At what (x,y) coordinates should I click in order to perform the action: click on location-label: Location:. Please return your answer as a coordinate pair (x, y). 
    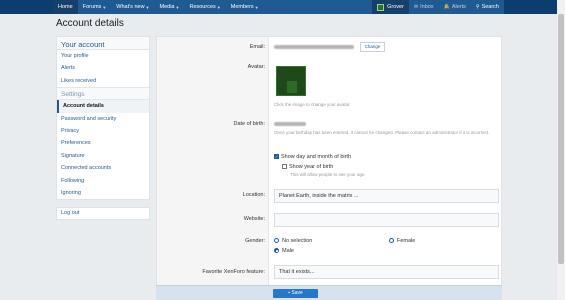
    Looking at the image, I should click on (253, 195).